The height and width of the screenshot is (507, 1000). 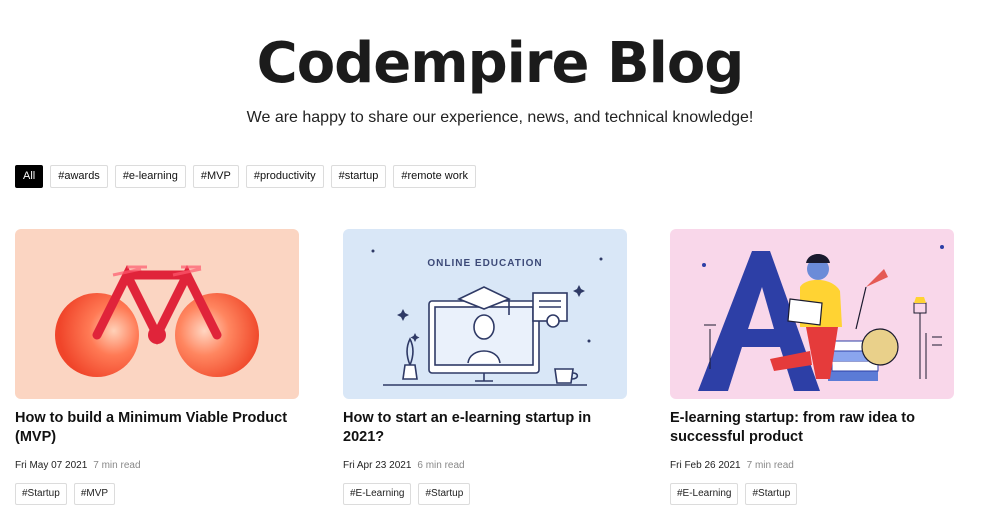 I want to click on post-meta: Fri Feb 26 2021 7 min read, so click(x=812, y=465).